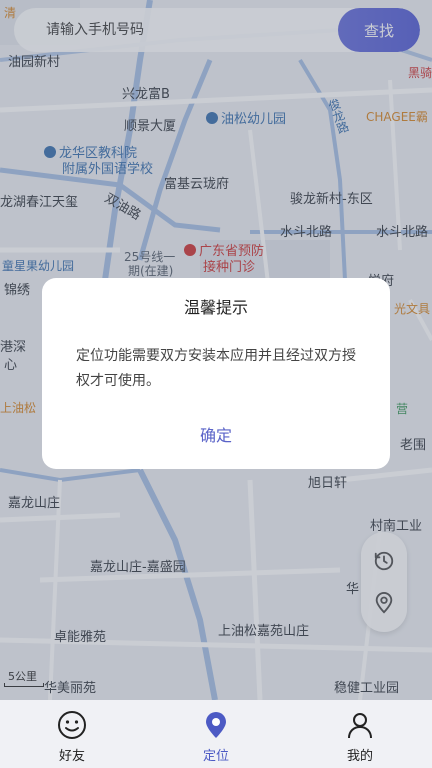 The image size is (432, 768). Describe the element at coordinates (216, 434) in the screenshot. I see `confirm-button: 确定` at that location.